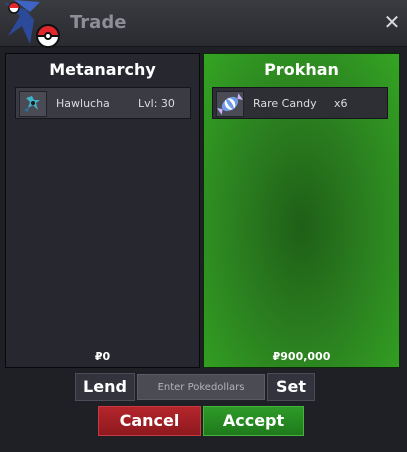 Image resolution: width=407 pixels, height=452 pixels. I want to click on item-quantity: x6, so click(341, 103).